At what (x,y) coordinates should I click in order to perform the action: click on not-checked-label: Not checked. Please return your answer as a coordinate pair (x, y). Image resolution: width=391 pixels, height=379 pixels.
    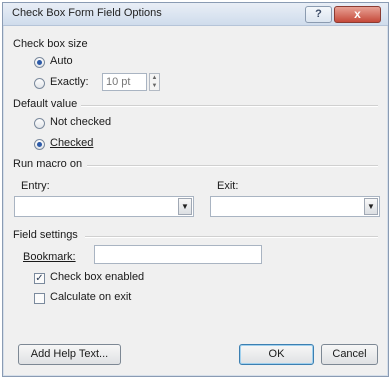
    Looking at the image, I should click on (80, 122).